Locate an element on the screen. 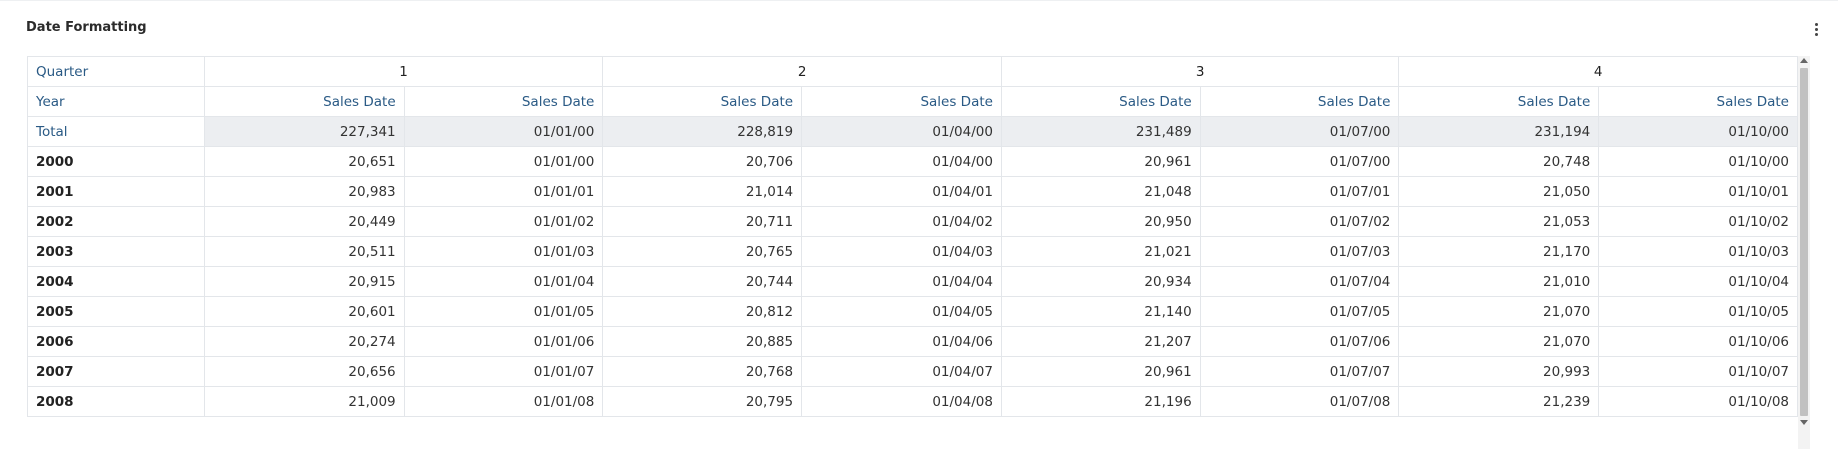 This screenshot has width=1838, height=449. table-cell: 01/07/01 is located at coordinates (1299, 191).